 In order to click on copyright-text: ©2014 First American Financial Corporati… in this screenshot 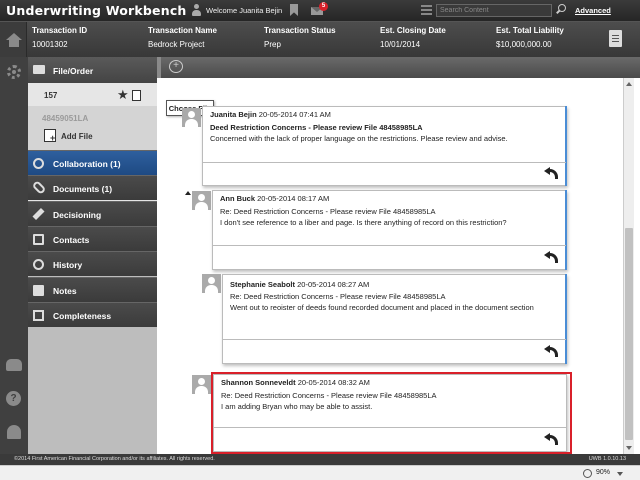, I will do `click(114, 459)`.